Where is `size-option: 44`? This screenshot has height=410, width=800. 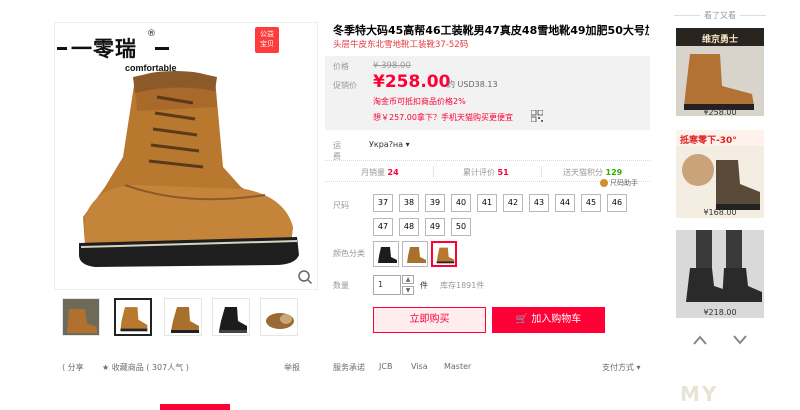
size-option: 44 is located at coordinates (565, 203).